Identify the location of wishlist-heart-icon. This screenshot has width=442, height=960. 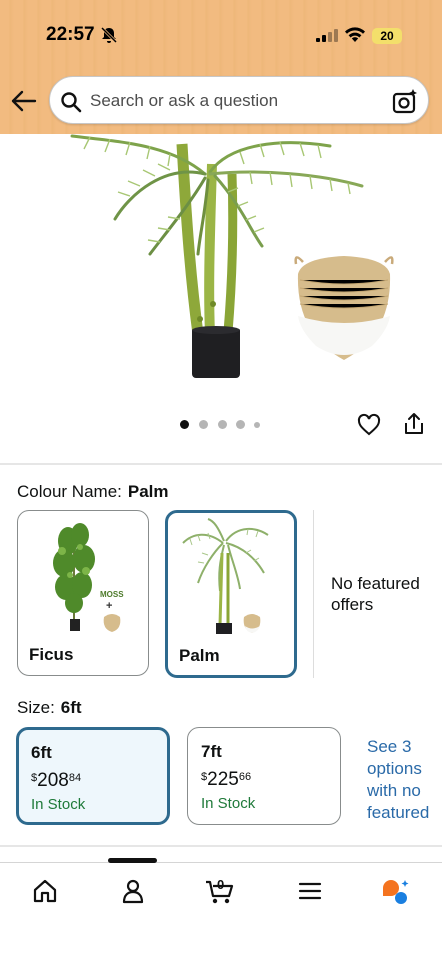
(369, 425).